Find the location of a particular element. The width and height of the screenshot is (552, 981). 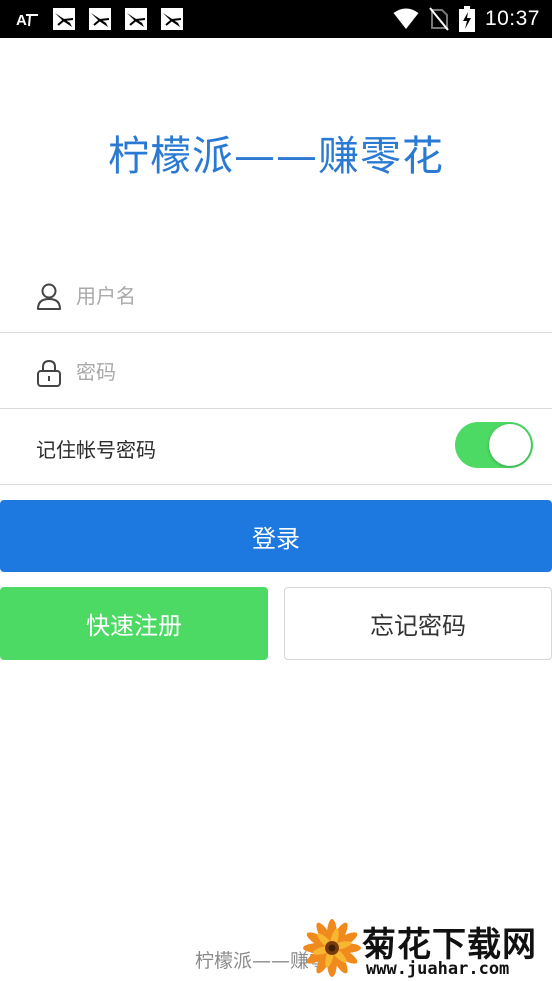

svg-text: A is located at coordinates (21, 20).